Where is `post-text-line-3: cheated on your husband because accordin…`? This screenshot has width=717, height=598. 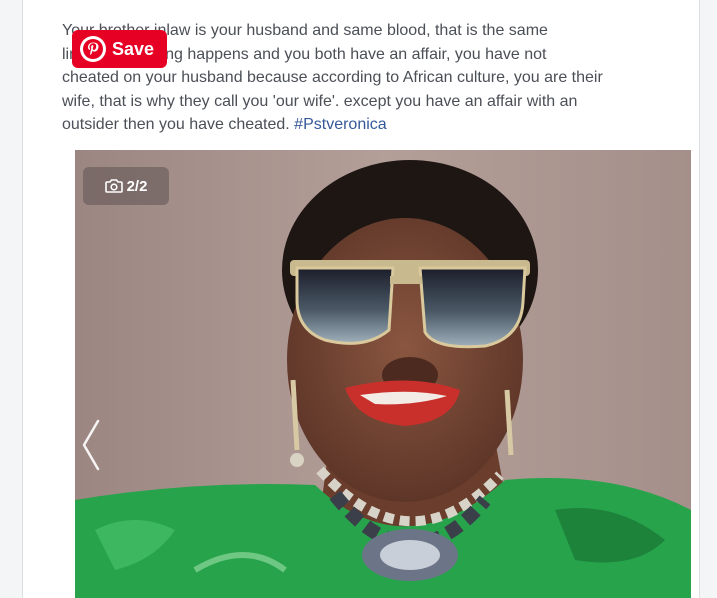 post-text-line-3: cheated on your husband because accordin… is located at coordinates (332, 77).